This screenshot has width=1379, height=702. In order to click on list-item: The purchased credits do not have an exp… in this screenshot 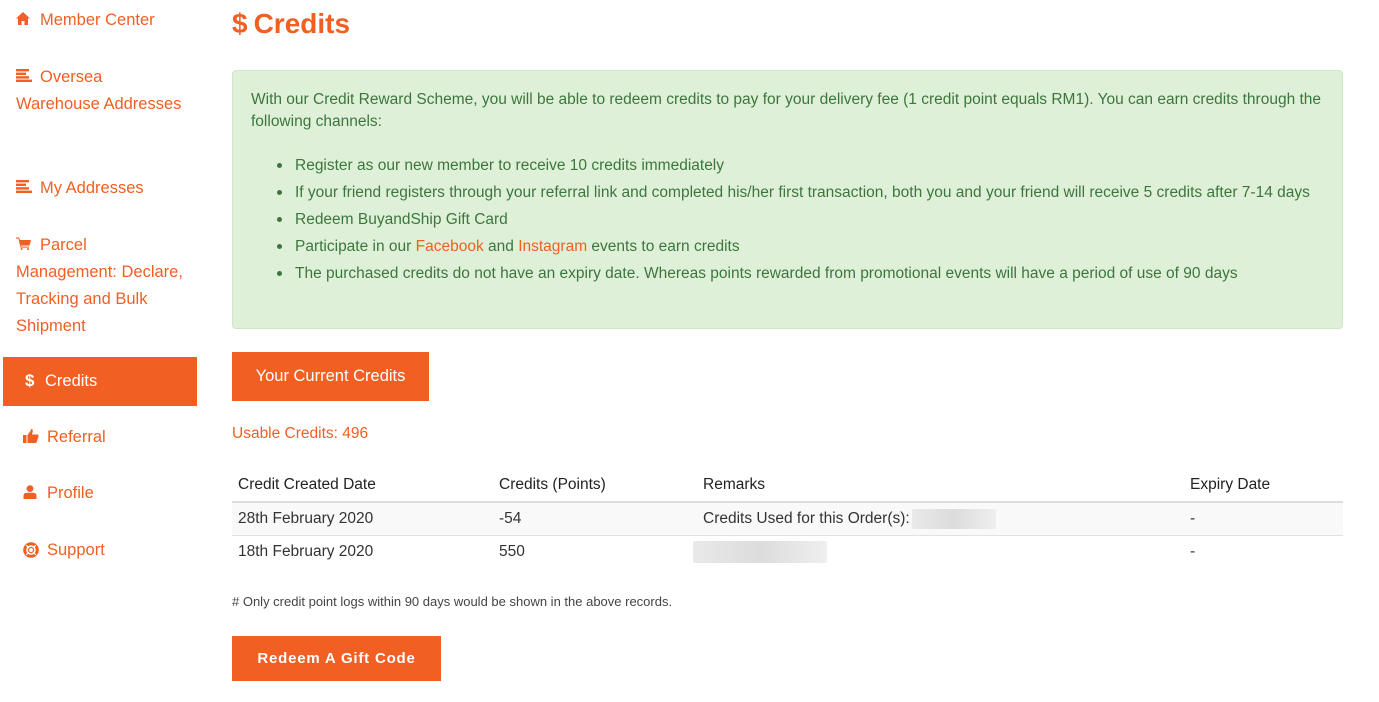, I will do `click(800, 273)`.